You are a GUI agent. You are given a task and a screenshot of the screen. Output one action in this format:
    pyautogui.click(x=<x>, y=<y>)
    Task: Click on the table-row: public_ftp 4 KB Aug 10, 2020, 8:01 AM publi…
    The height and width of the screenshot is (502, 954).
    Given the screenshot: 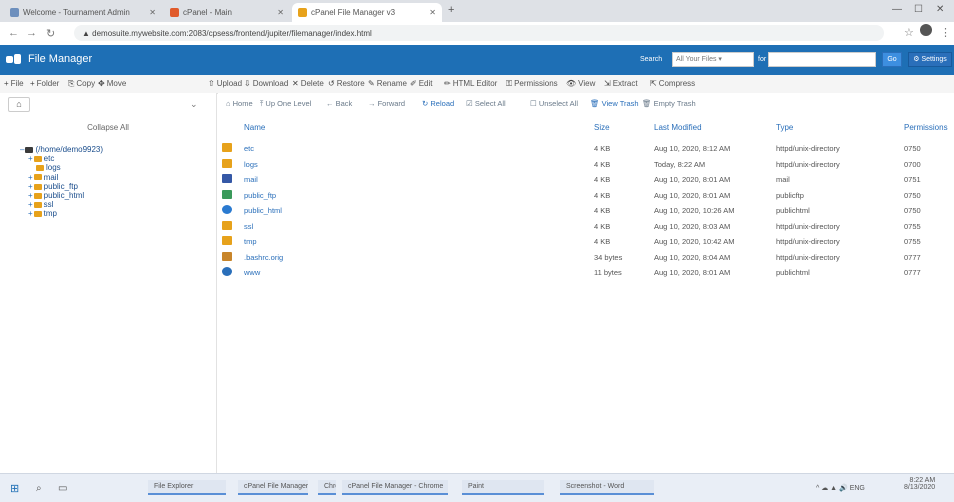 What is the action you would take?
    pyautogui.click(x=586, y=195)
    